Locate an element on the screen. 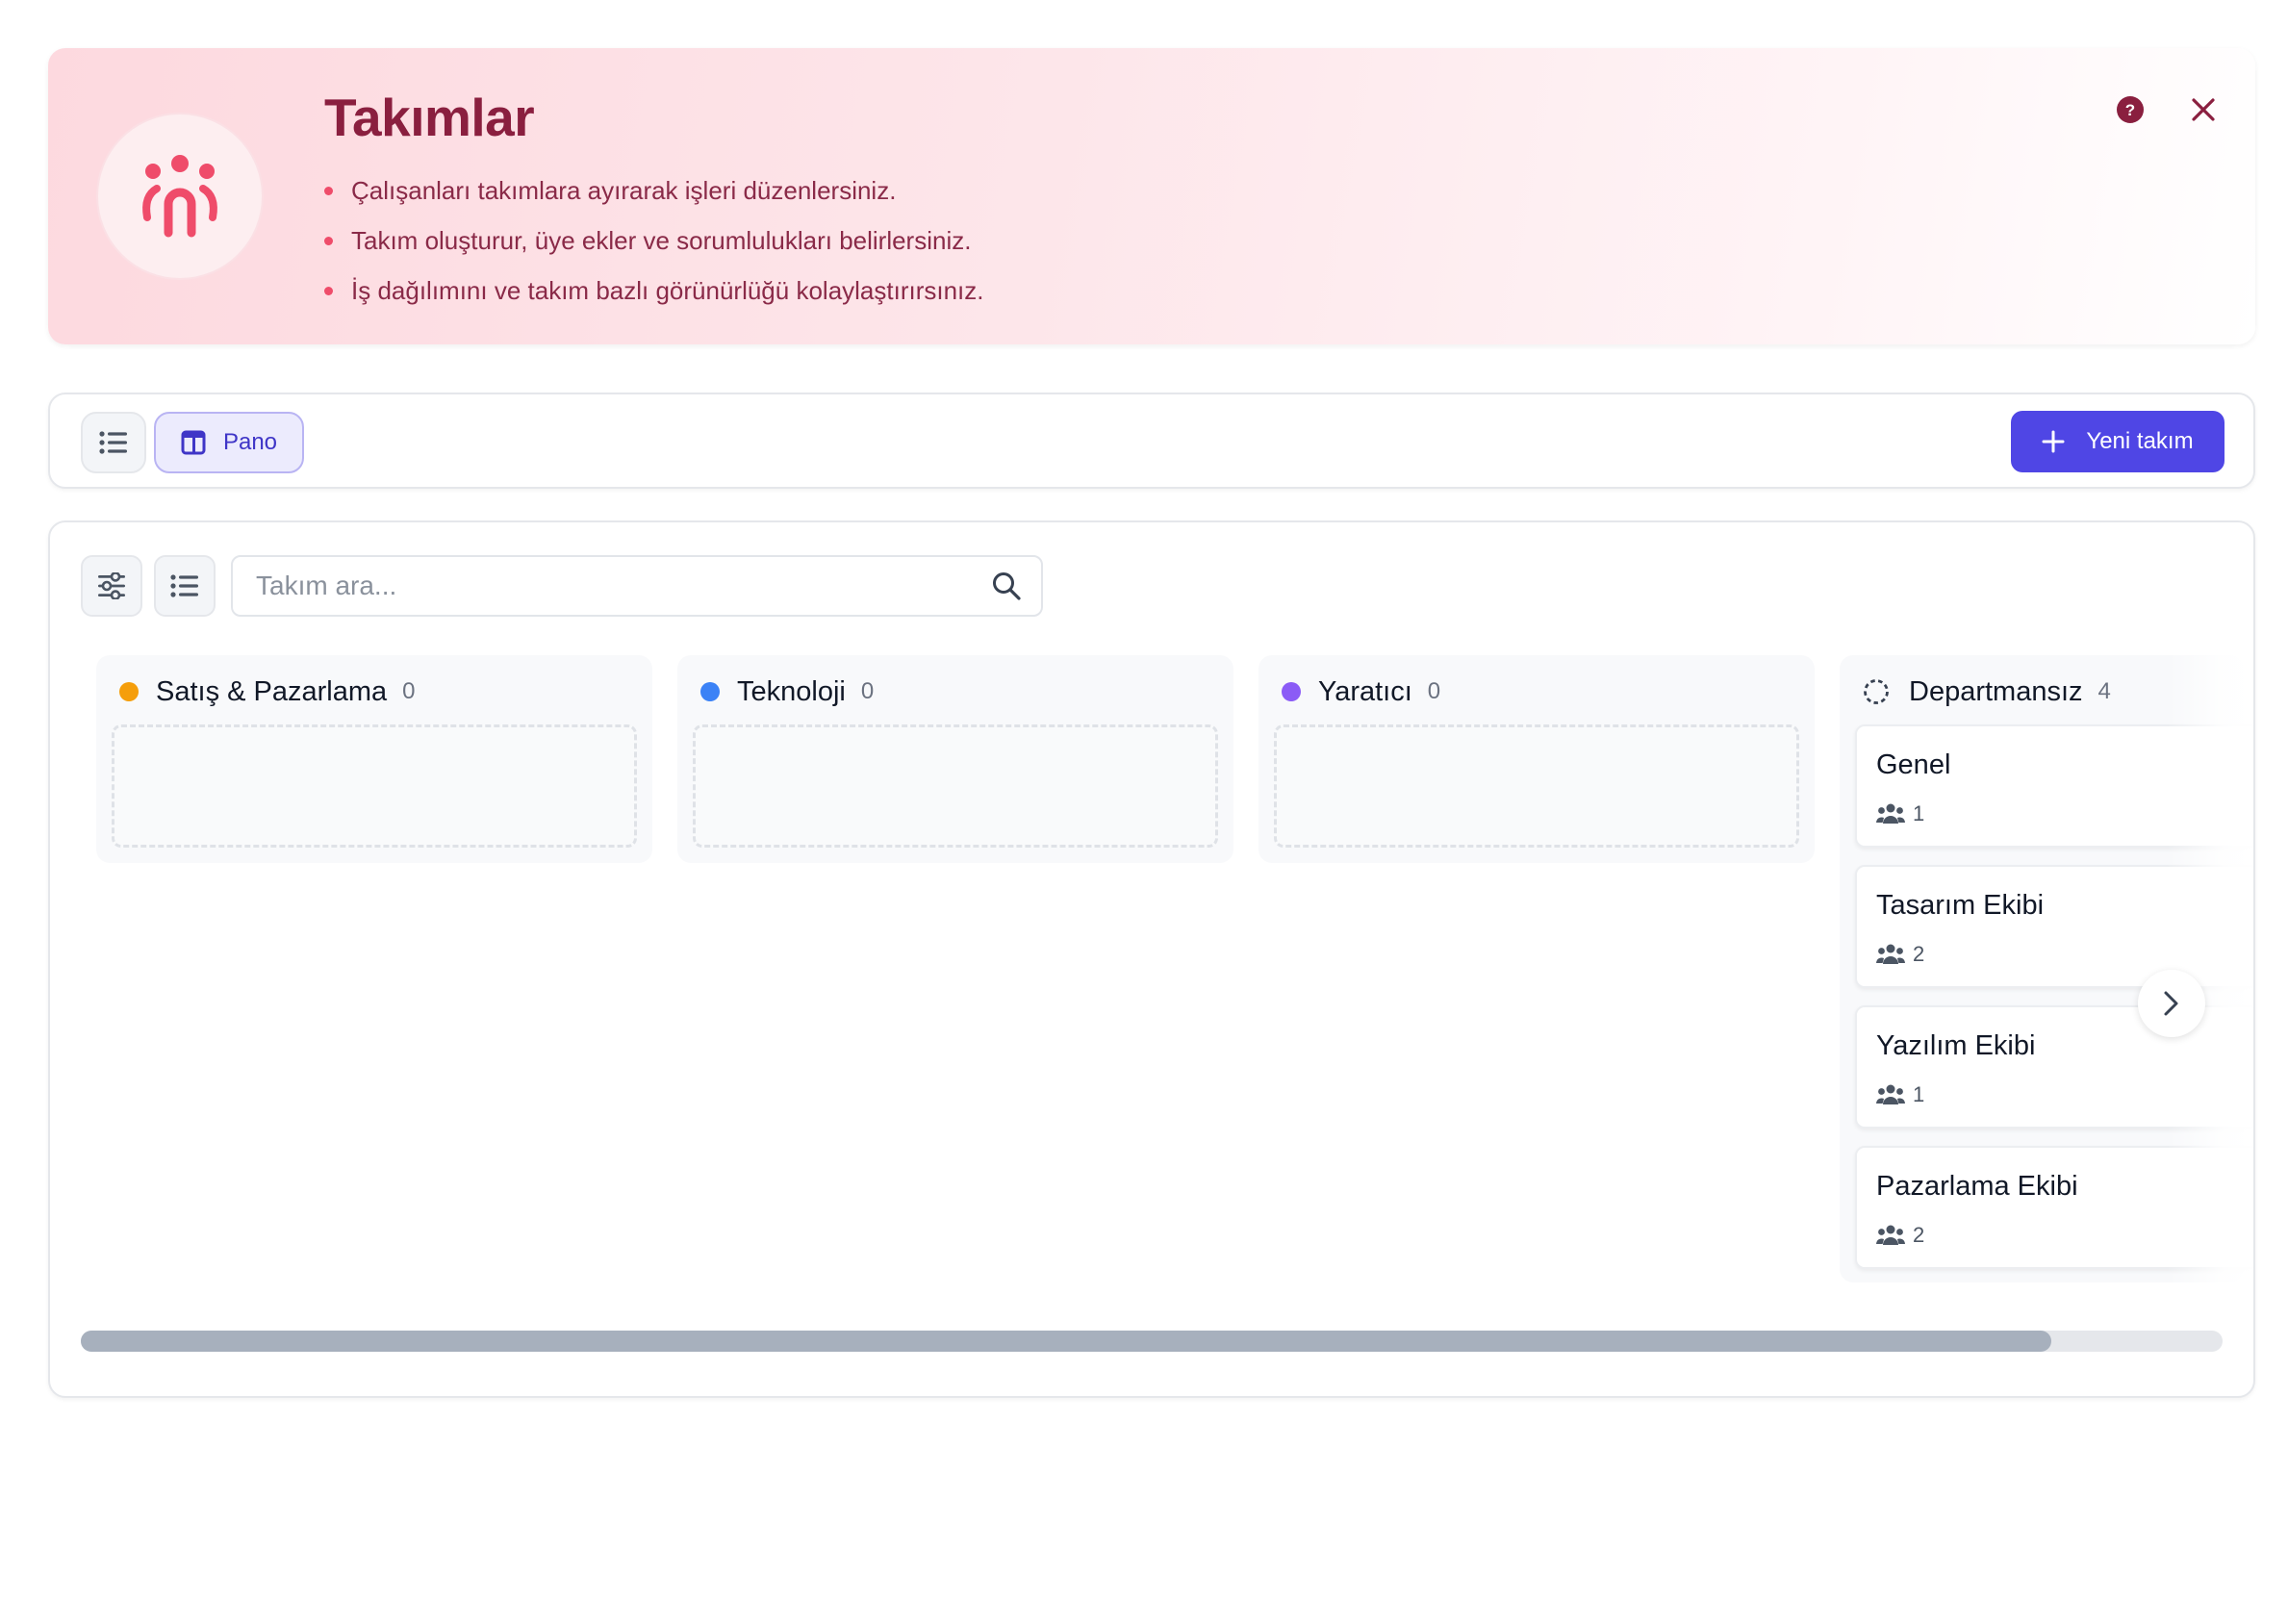 Image resolution: width=2288 pixels, height=1624 pixels. board-view-button: Pano is located at coordinates (229, 442).